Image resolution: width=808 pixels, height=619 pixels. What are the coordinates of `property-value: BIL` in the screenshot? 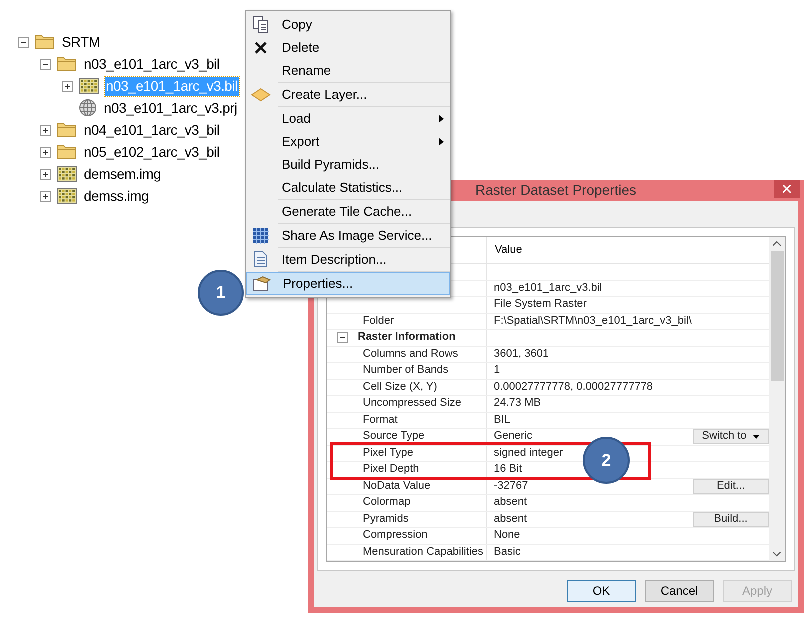 It's located at (502, 420).